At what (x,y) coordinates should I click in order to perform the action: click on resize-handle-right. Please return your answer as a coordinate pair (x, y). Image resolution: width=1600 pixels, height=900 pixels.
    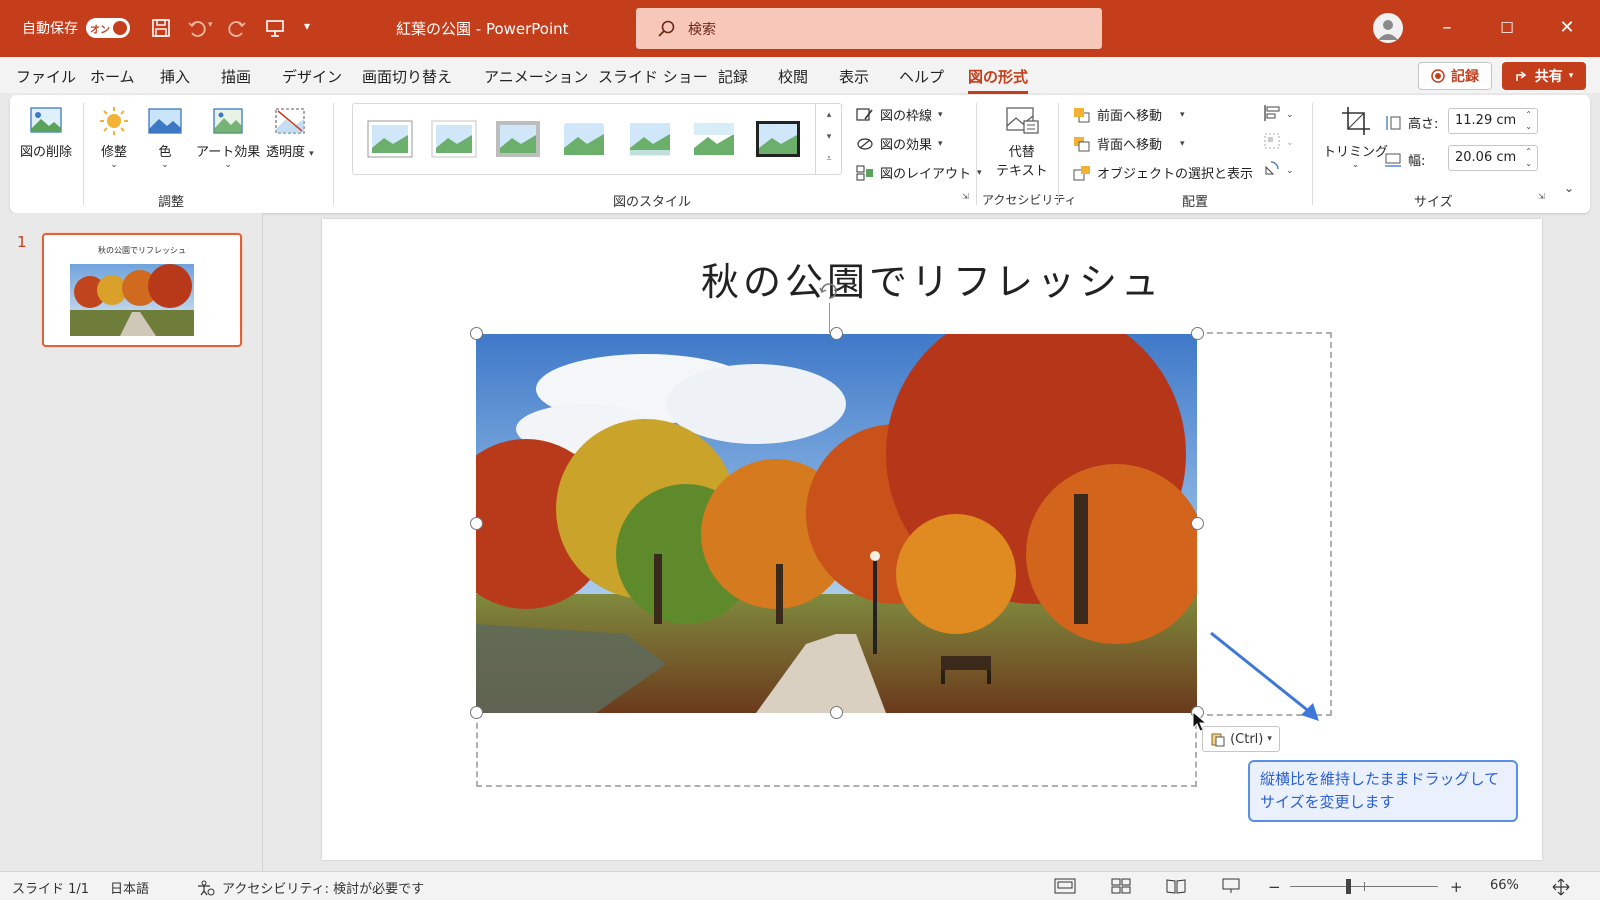
    Looking at the image, I should click on (1197, 523).